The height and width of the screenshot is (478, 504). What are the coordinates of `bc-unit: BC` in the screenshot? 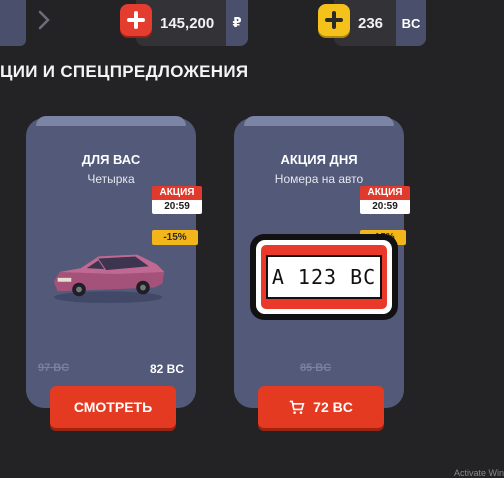 It's located at (411, 23).